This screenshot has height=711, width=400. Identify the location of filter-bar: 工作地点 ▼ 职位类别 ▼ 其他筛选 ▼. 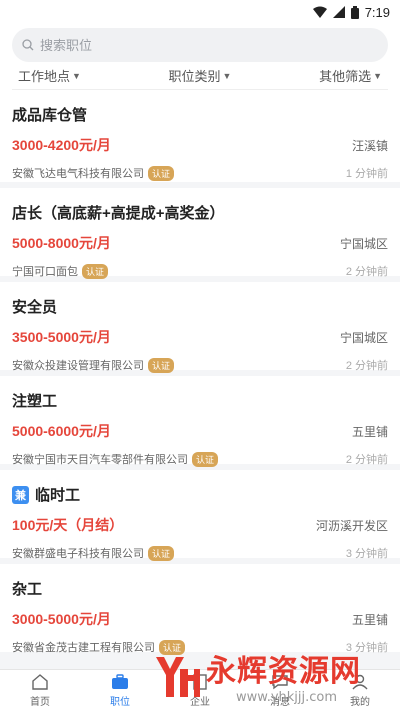
(200, 76).